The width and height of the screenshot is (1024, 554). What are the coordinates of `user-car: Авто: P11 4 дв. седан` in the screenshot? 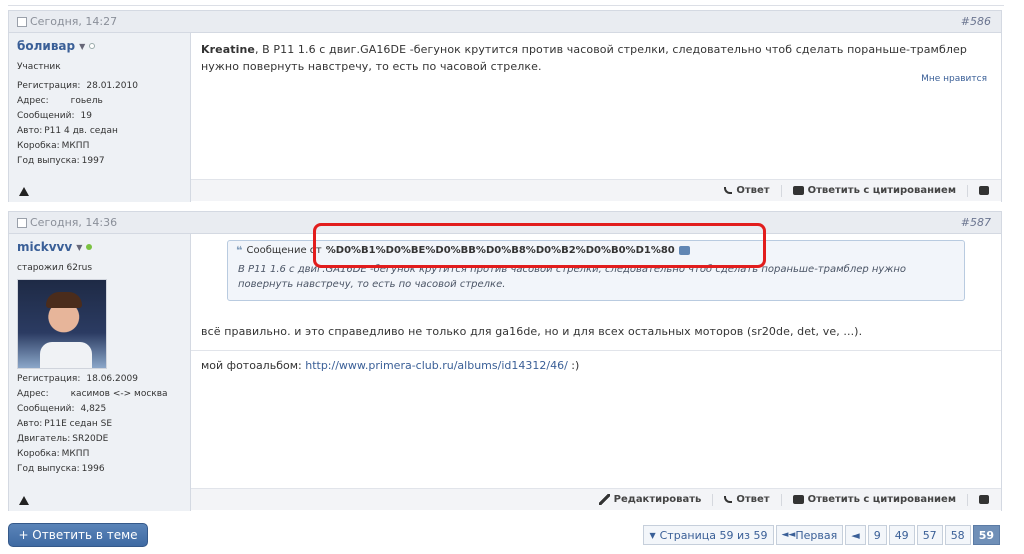 It's located at (99, 131).